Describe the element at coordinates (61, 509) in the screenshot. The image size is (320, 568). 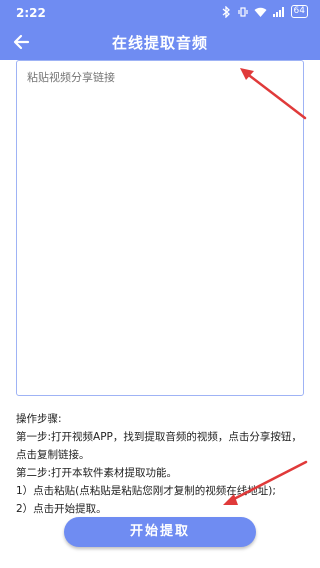
I see `instructions-sub2: 2）点击开始提取。` at that location.